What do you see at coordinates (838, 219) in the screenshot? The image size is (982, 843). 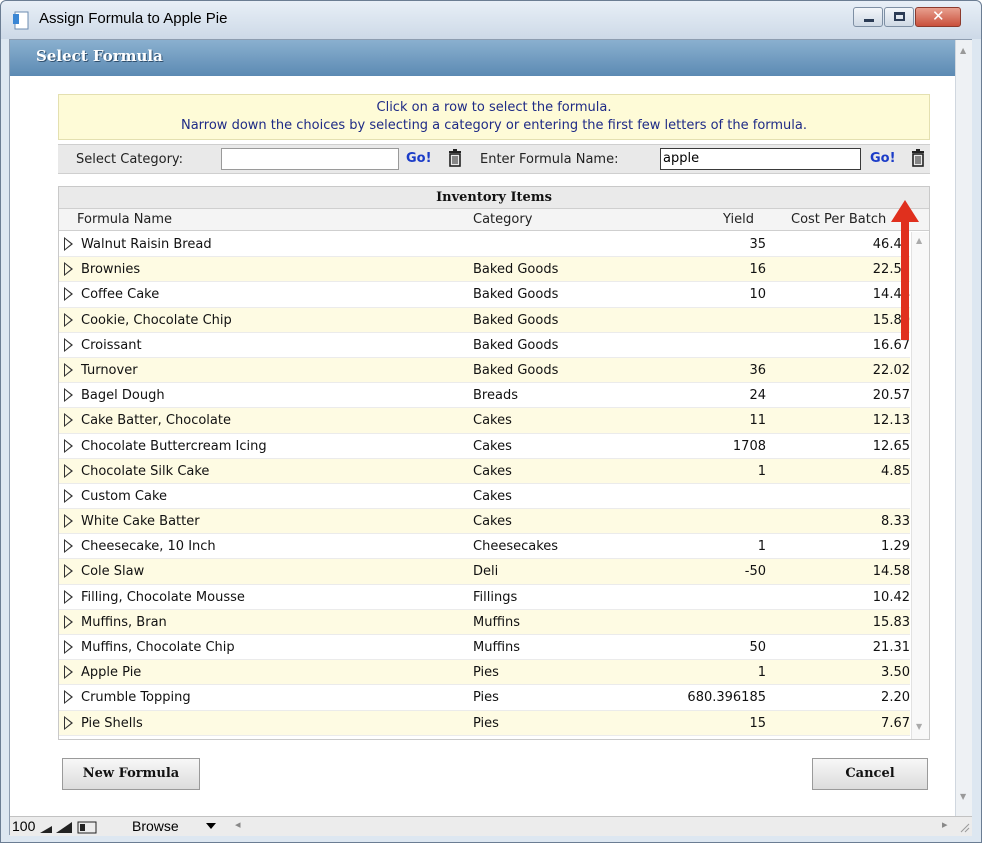 I see `column-header-cost: Cost Per Batch` at bounding box center [838, 219].